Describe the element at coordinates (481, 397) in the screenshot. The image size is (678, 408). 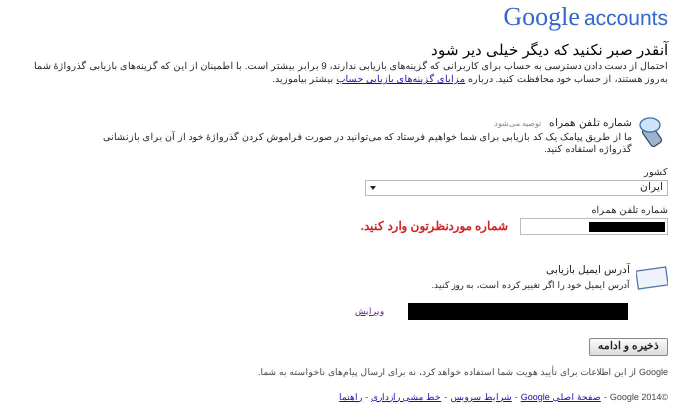
I see `footer-link: شرایط سرویس` at that location.